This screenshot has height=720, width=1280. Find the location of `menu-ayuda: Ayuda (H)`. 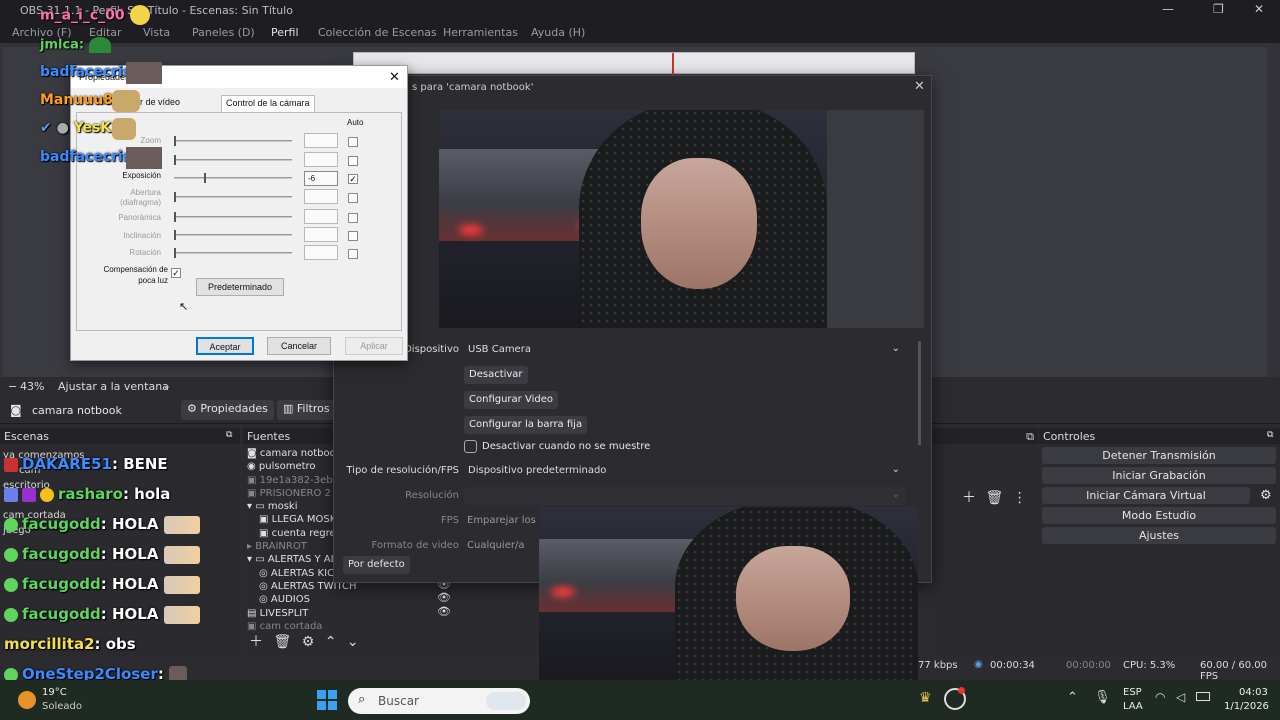

menu-ayuda: Ayuda (H) is located at coordinates (558, 32).